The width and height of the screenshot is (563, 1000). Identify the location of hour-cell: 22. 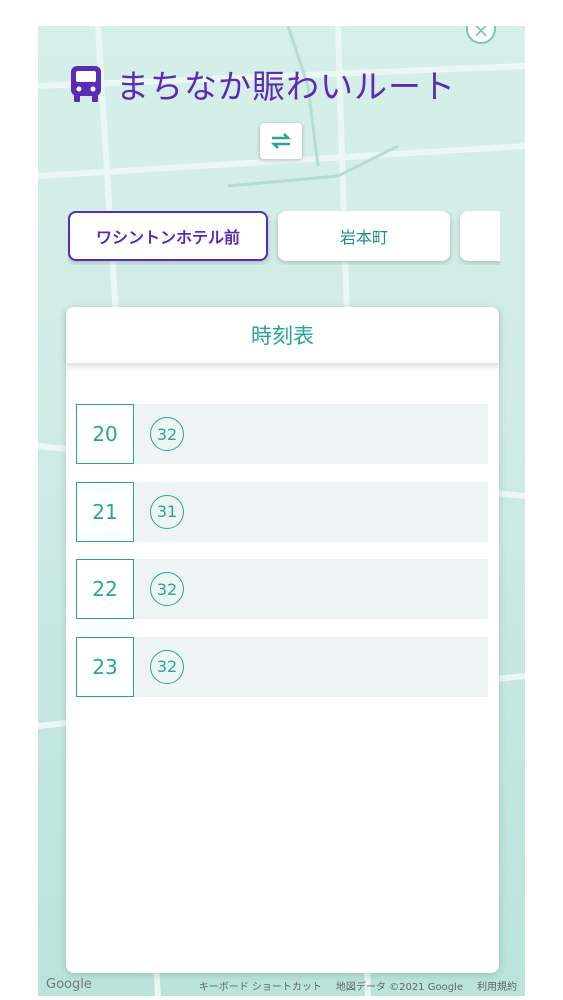
(105, 589).